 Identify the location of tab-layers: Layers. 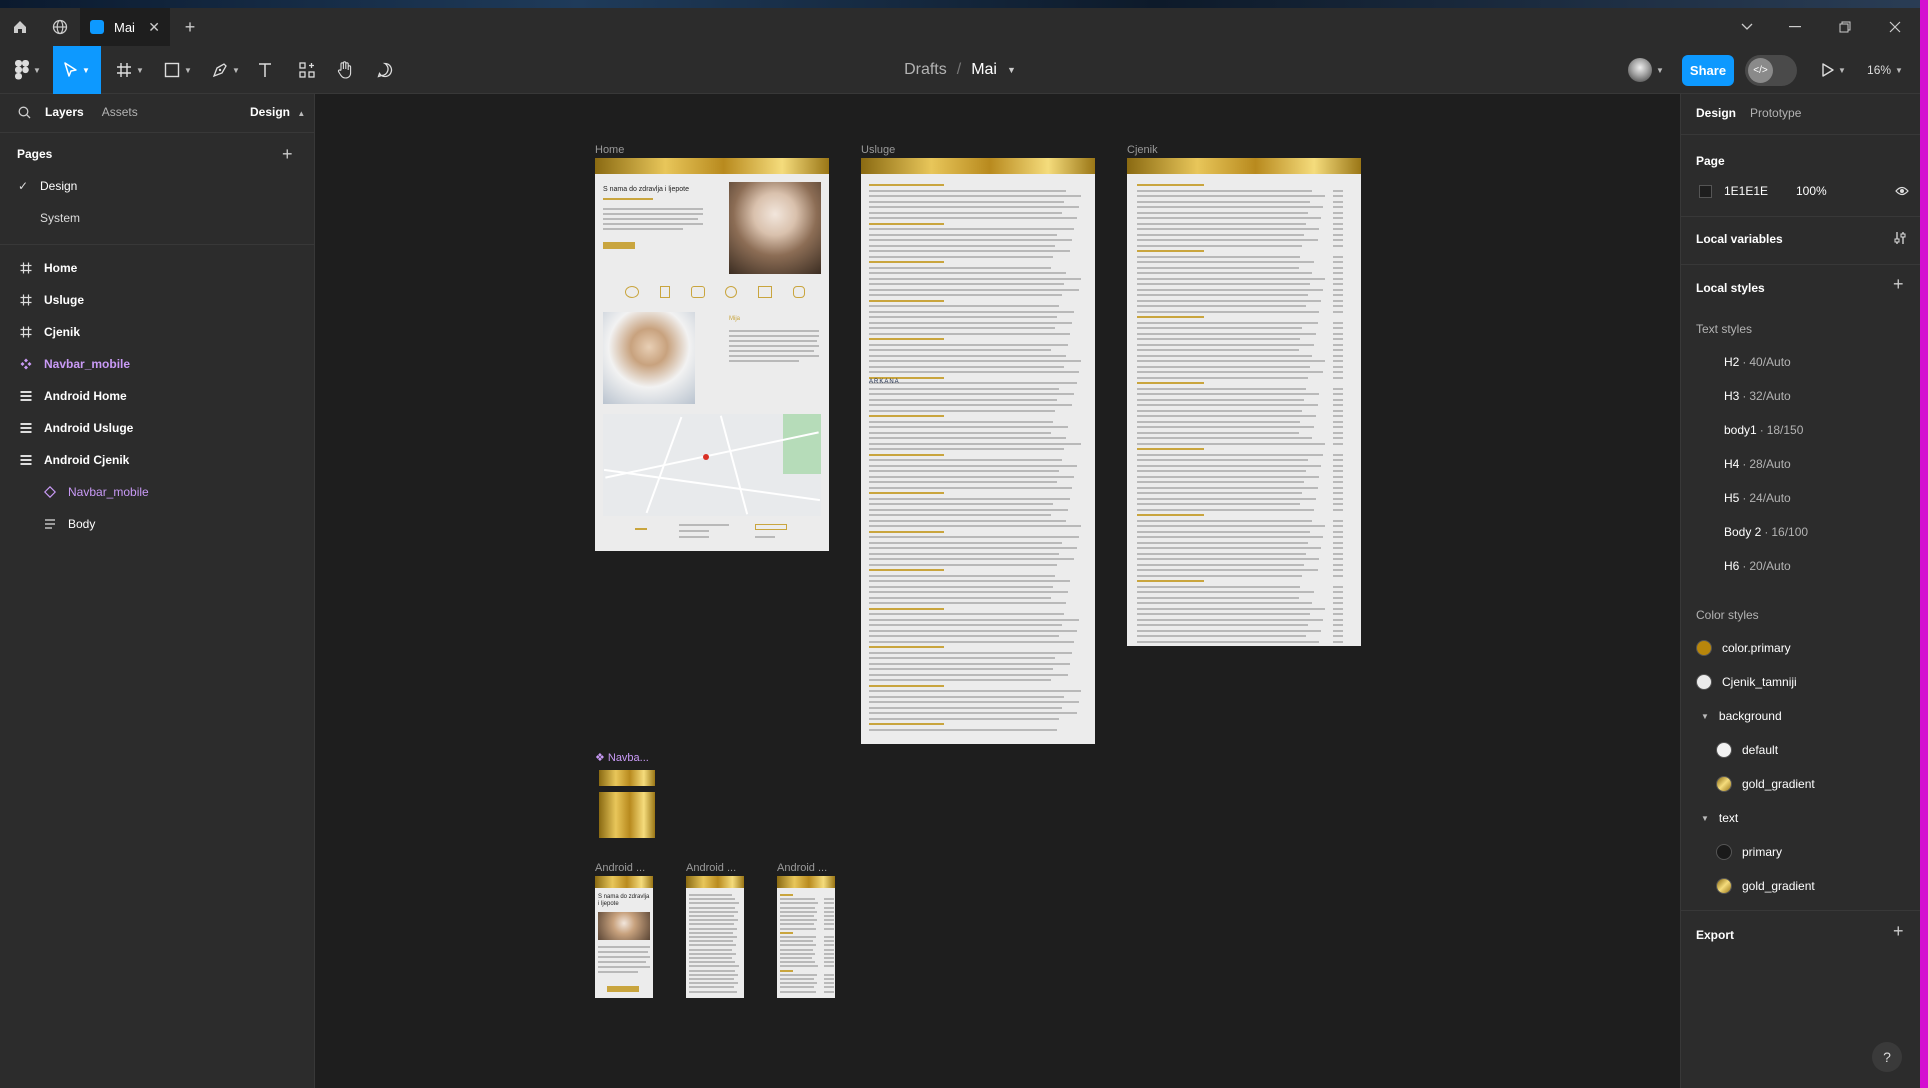
(64, 112).